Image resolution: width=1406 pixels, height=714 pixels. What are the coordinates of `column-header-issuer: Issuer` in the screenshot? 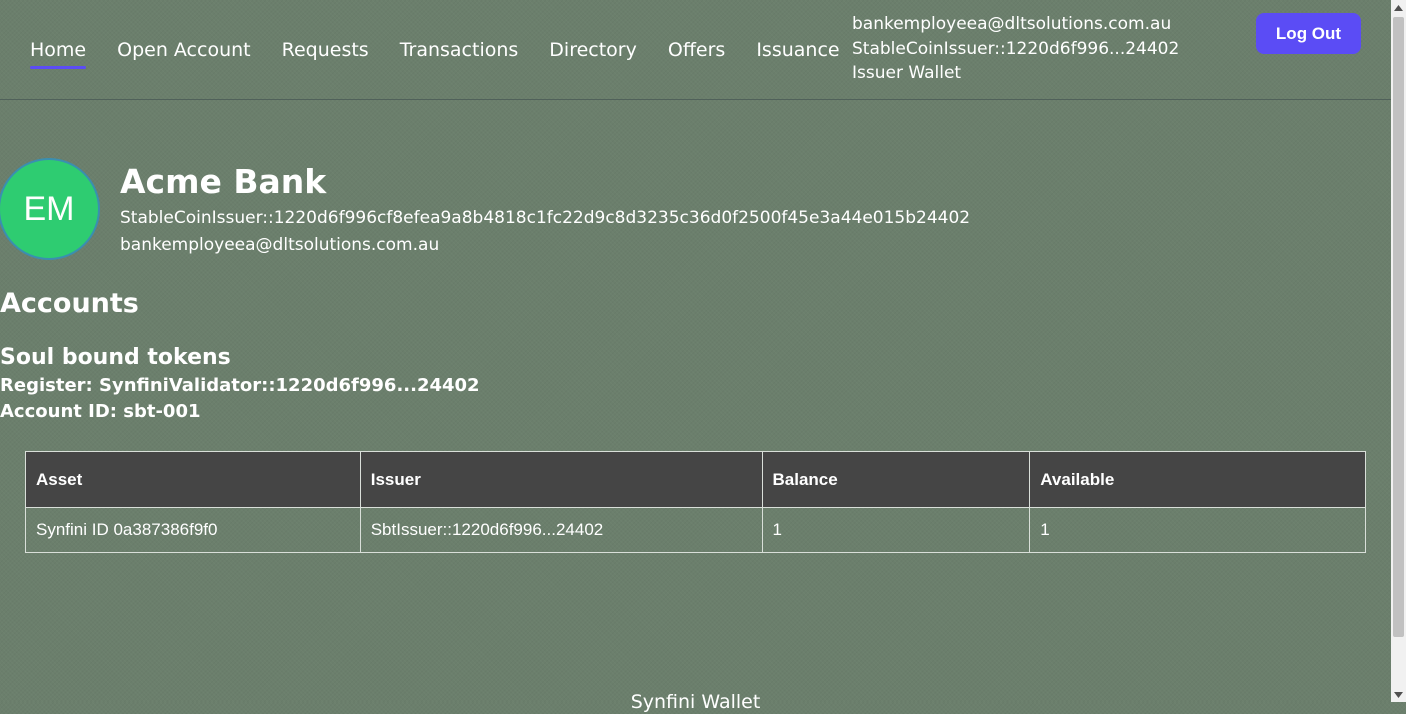 It's located at (561, 479).